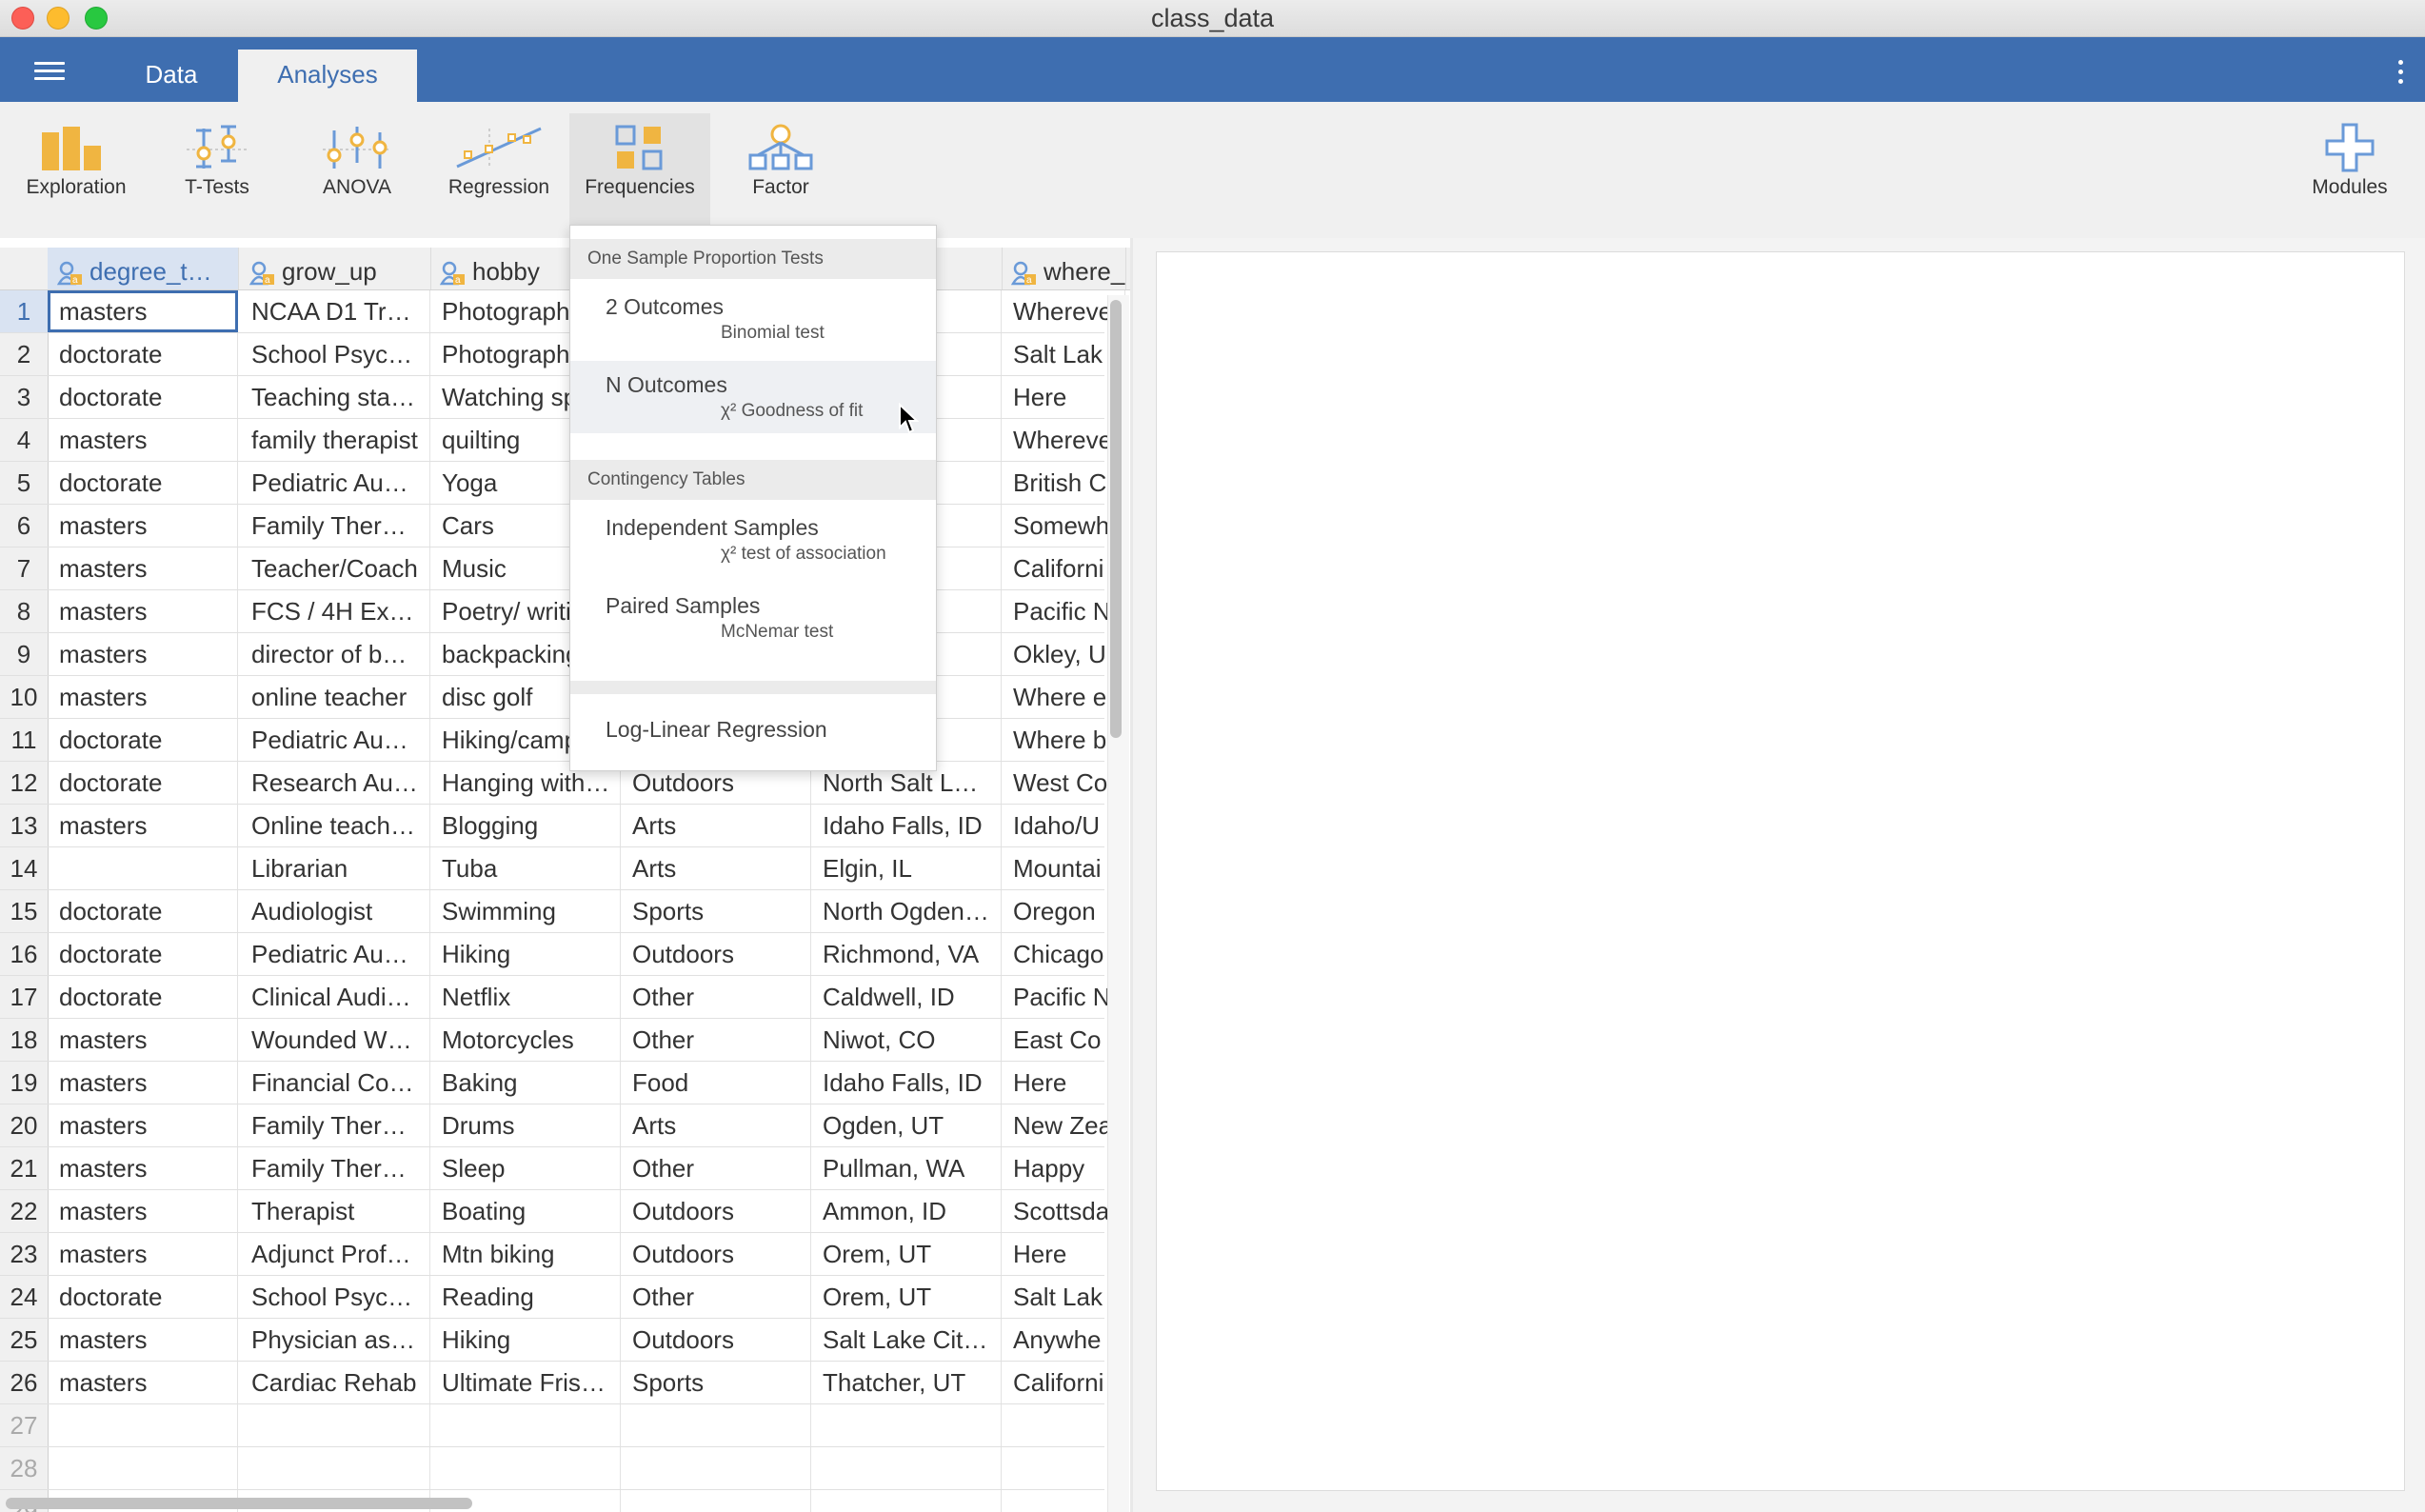 The image size is (2425, 1512). What do you see at coordinates (25, 440) in the screenshot?
I see `row-number: 4` at bounding box center [25, 440].